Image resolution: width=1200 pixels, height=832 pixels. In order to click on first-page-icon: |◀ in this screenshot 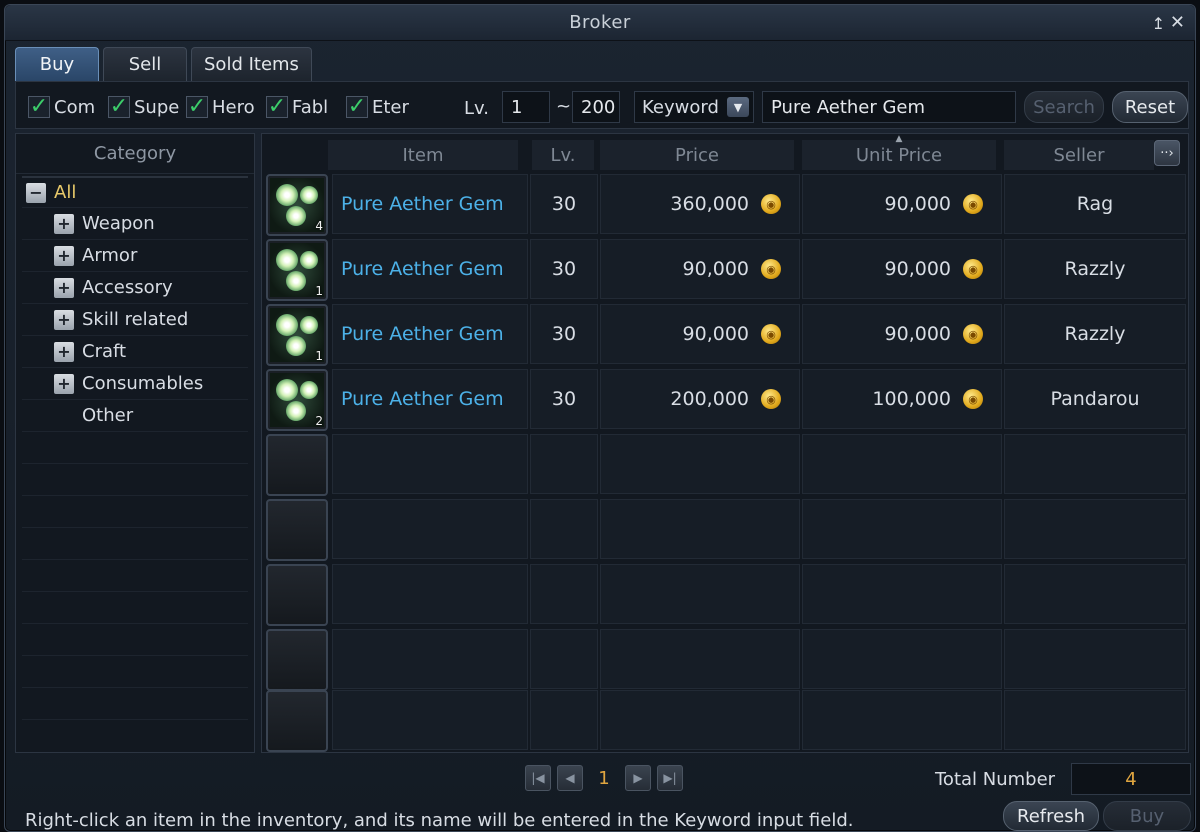, I will do `click(538, 778)`.